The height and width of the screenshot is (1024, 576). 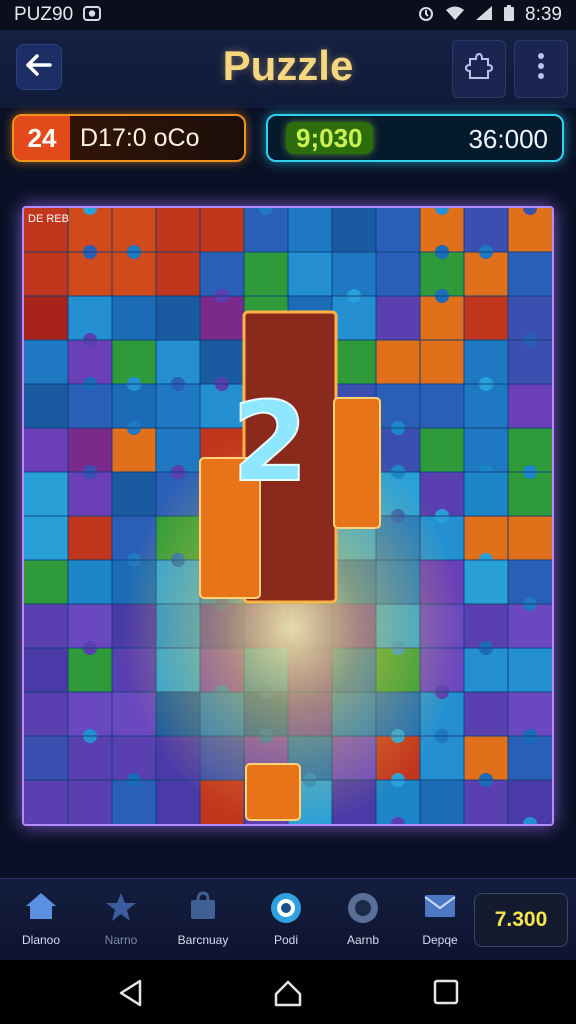 What do you see at coordinates (270, 442) in the screenshot?
I see `center-number: 2` at bounding box center [270, 442].